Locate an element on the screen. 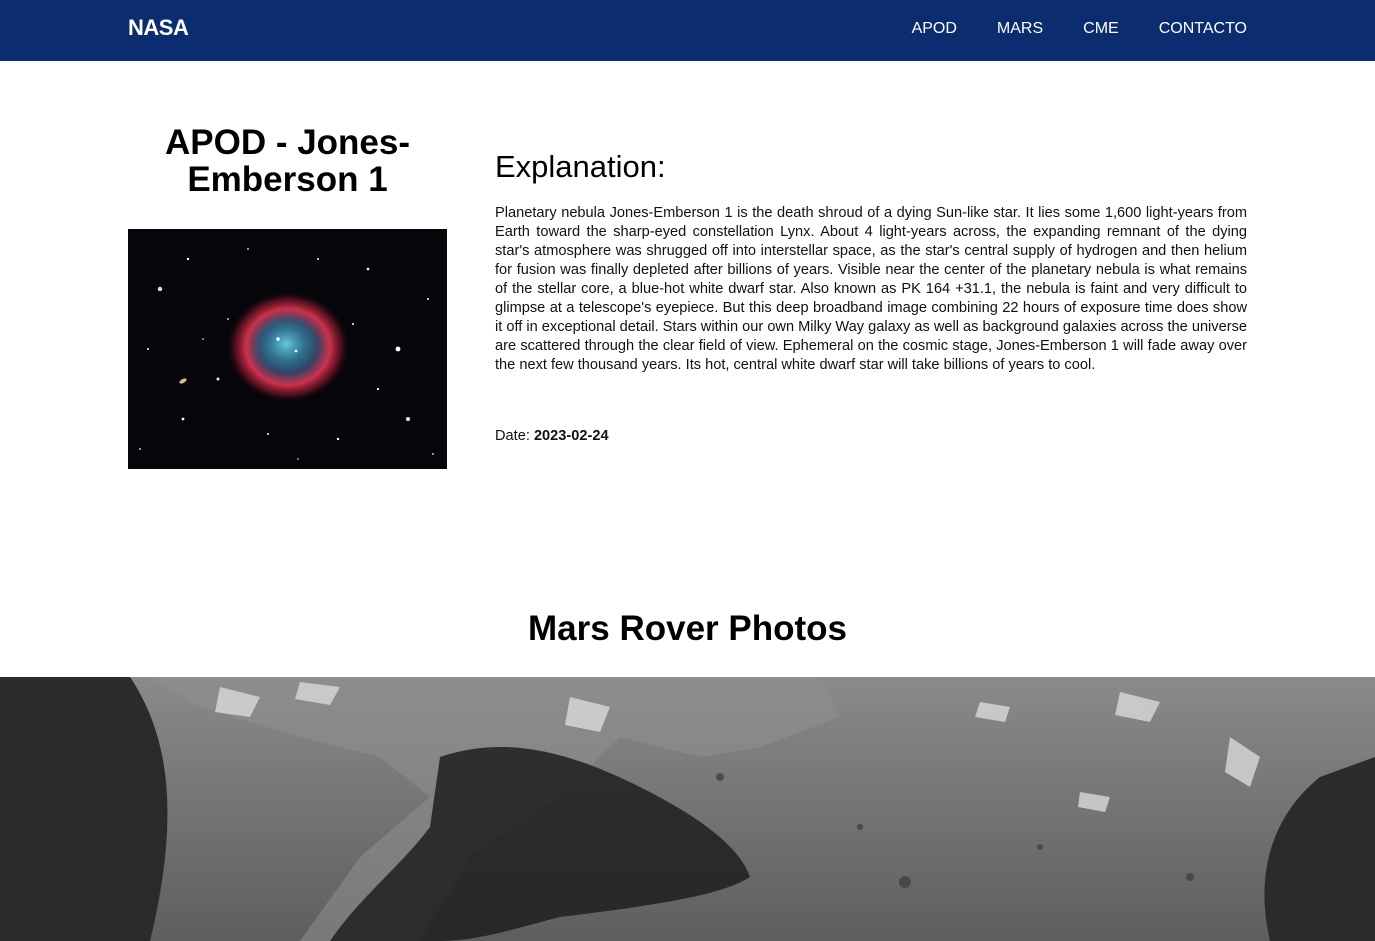 This screenshot has height=941, width=1375. top-navbar: NASA APOD MARS CME CONTACTO is located at coordinates (687, 30).